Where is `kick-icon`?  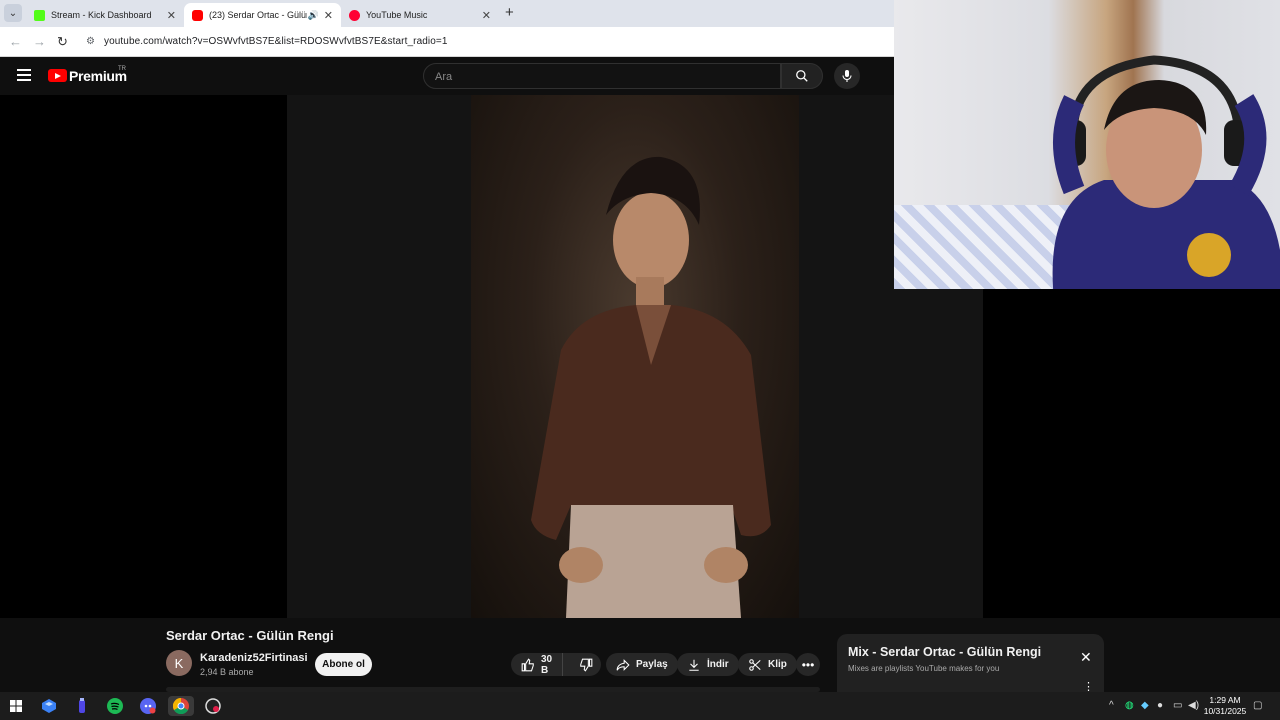
kick-icon is located at coordinates (39, 15).